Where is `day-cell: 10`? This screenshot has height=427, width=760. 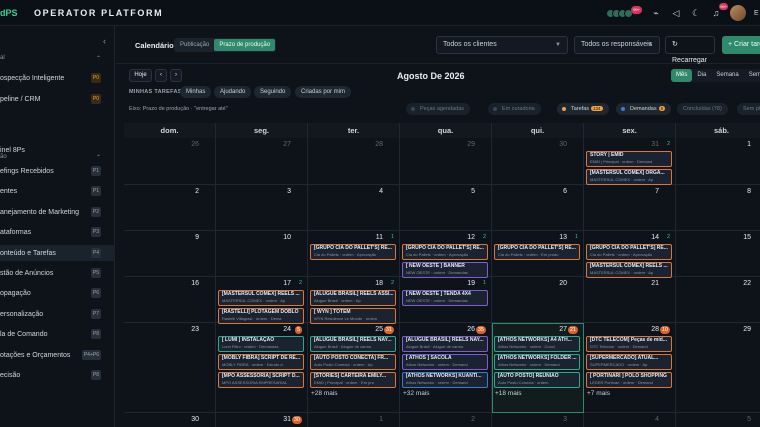 day-cell: 10 is located at coordinates (262, 254).